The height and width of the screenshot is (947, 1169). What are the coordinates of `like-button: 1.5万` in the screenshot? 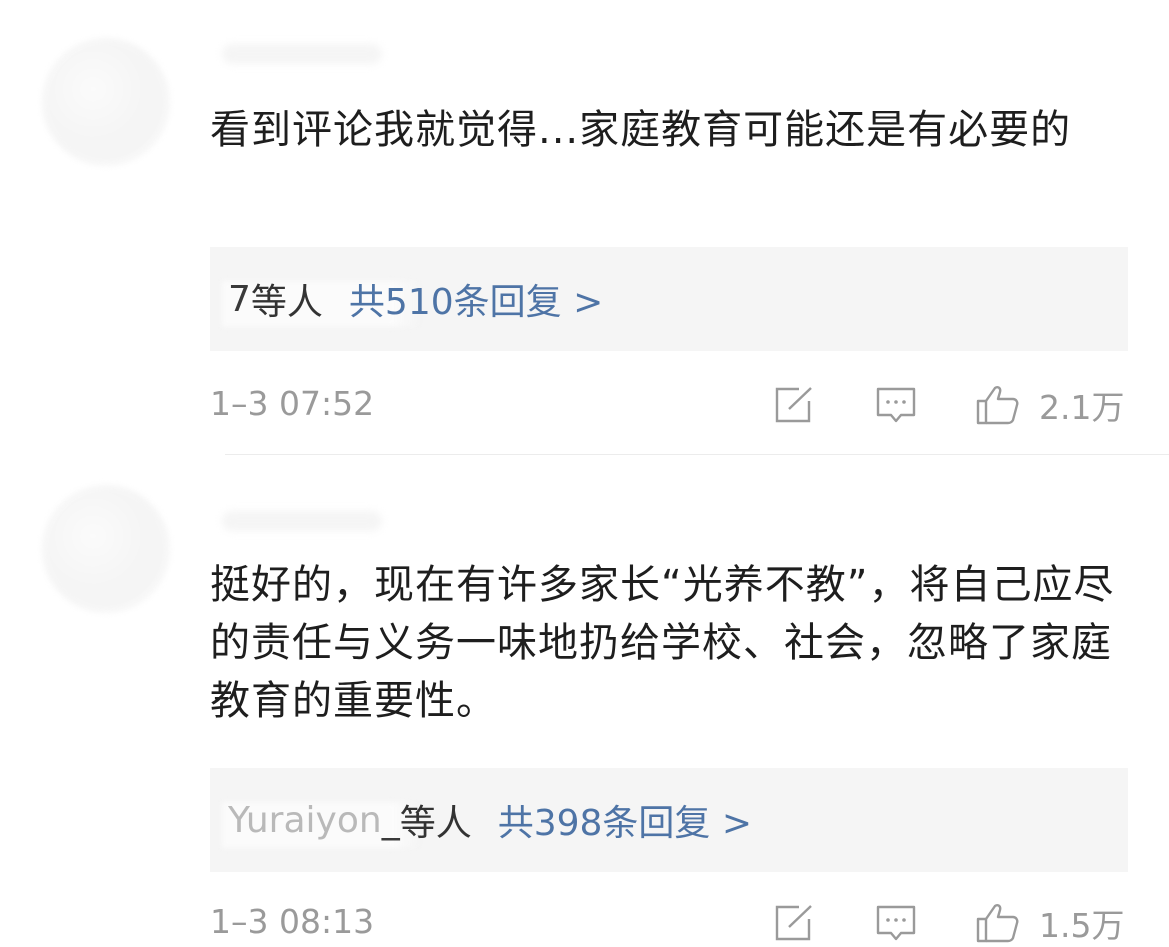 It's located at (1050, 923).